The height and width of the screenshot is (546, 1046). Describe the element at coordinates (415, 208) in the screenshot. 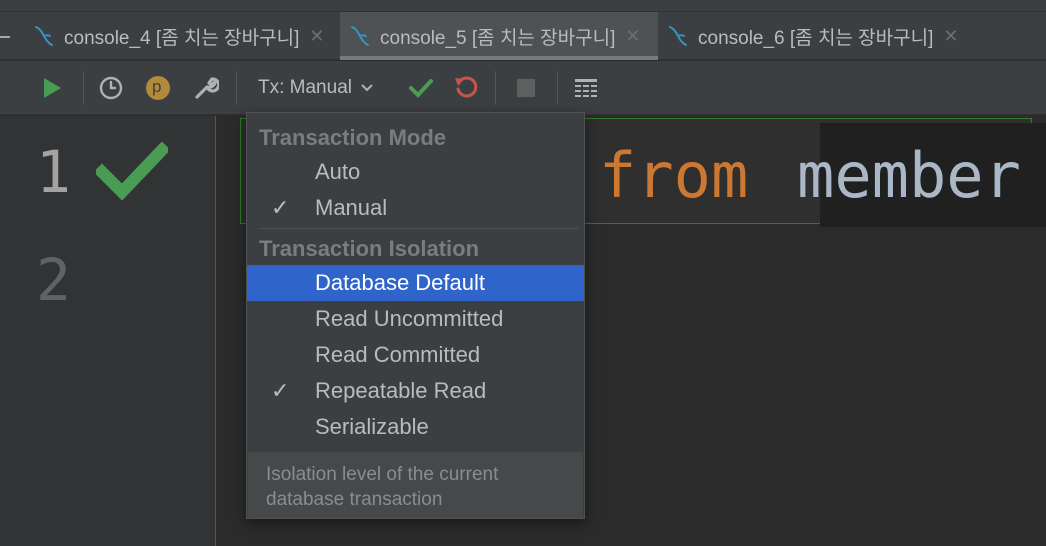

I see `menu-item-manual: ✓ Manual` at that location.